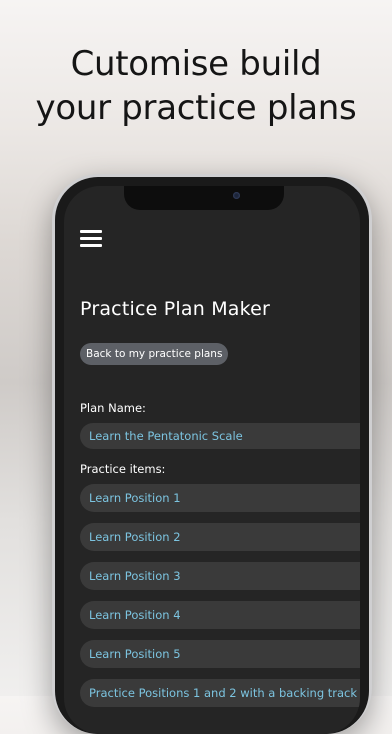  I want to click on back-to-plans-button: Back to my practice plans, so click(154, 354).